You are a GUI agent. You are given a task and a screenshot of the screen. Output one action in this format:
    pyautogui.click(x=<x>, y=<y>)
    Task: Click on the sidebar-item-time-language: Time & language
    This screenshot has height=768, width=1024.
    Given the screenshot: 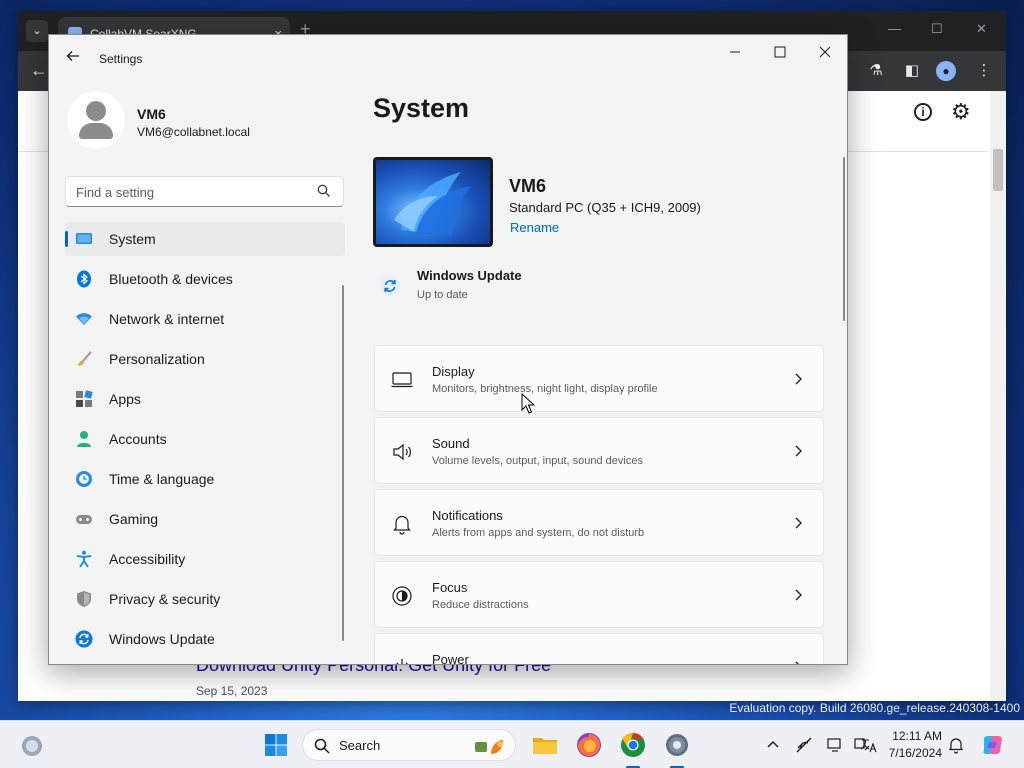 What is the action you would take?
    pyautogui.click(x=205, y=479)
    